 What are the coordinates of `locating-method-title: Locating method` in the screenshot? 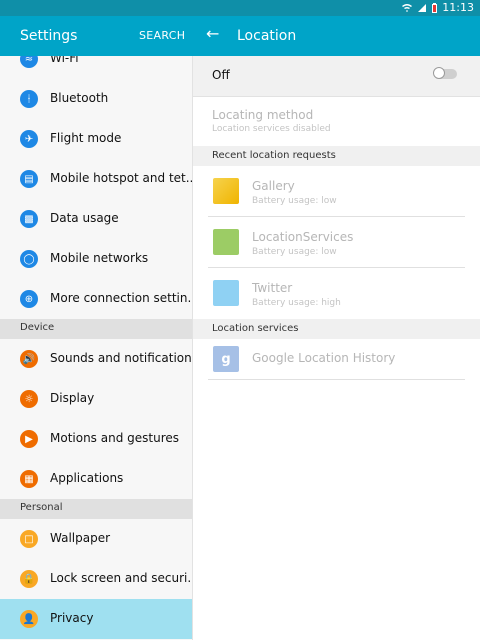 It's located at (263, 115).